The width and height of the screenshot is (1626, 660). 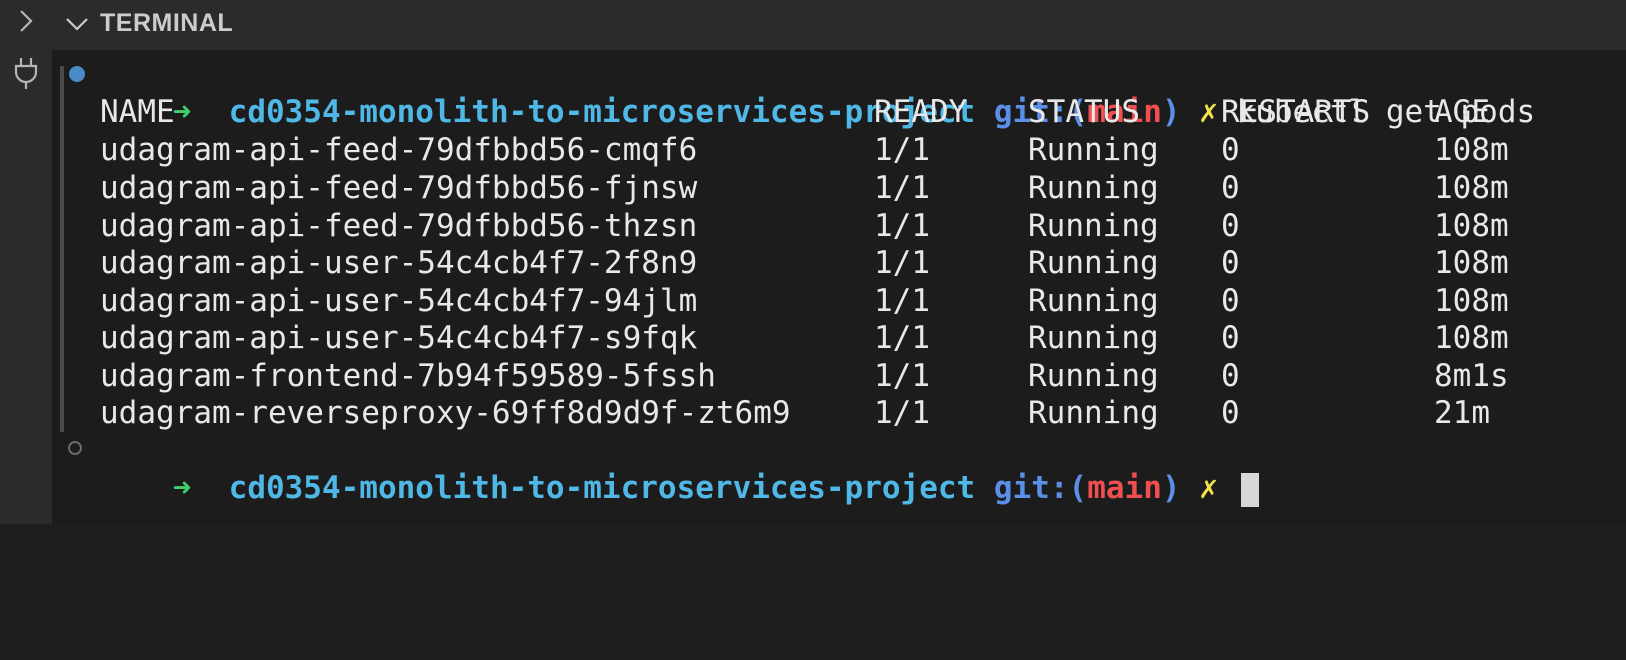 I want to click on command-success-dot-icon, so click(x=77, y=74).